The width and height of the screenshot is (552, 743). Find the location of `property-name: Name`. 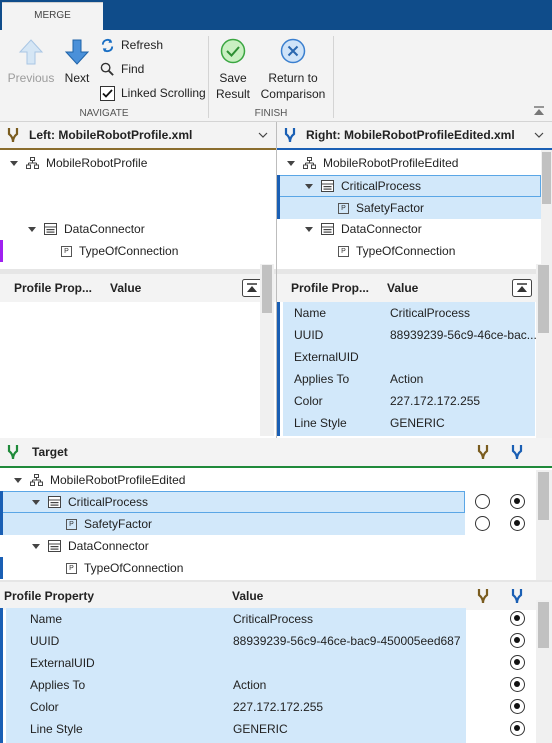

property-name: Name is located at coordinates (46, 619).